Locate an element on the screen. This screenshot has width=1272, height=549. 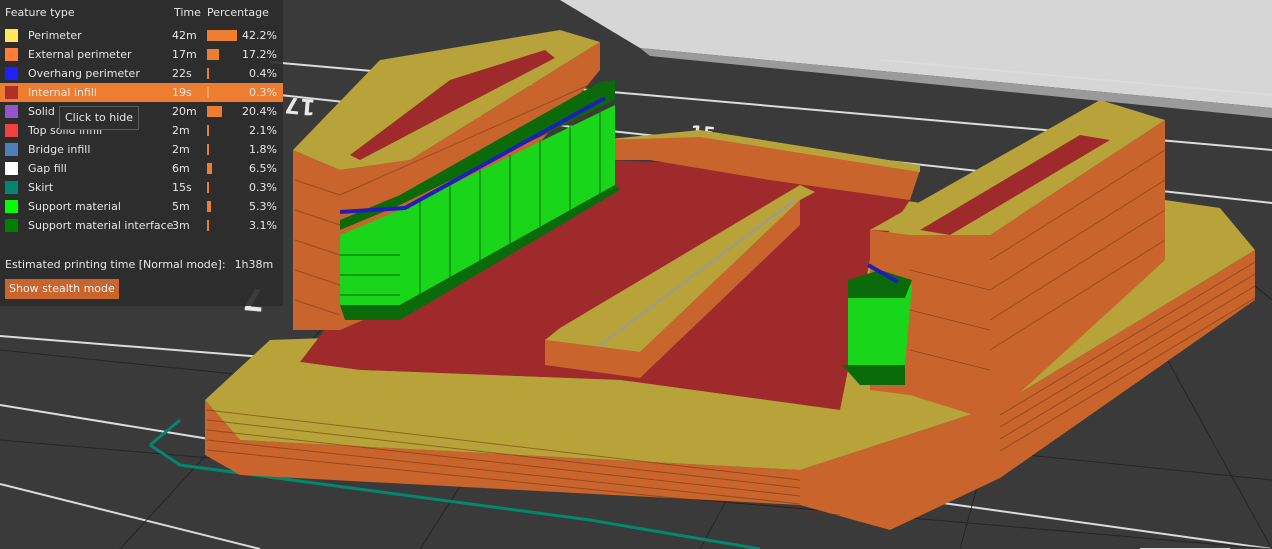
legend-row-gap-fill: Gap fill 6m 6.5% is located at coordinates (141, 168).